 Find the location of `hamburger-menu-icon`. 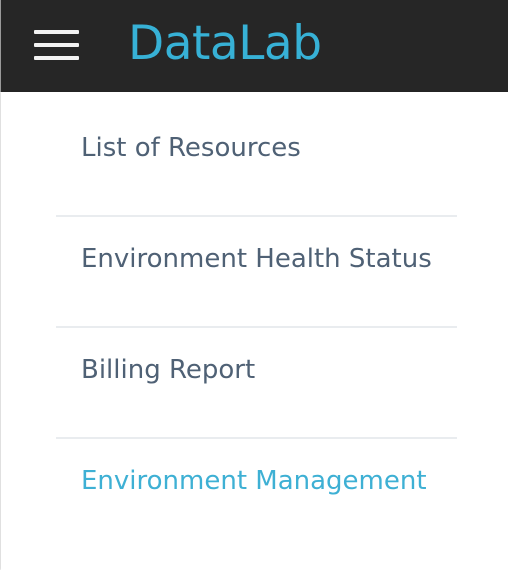

hamburger-menu-icon is located at coordinates (57, 45).